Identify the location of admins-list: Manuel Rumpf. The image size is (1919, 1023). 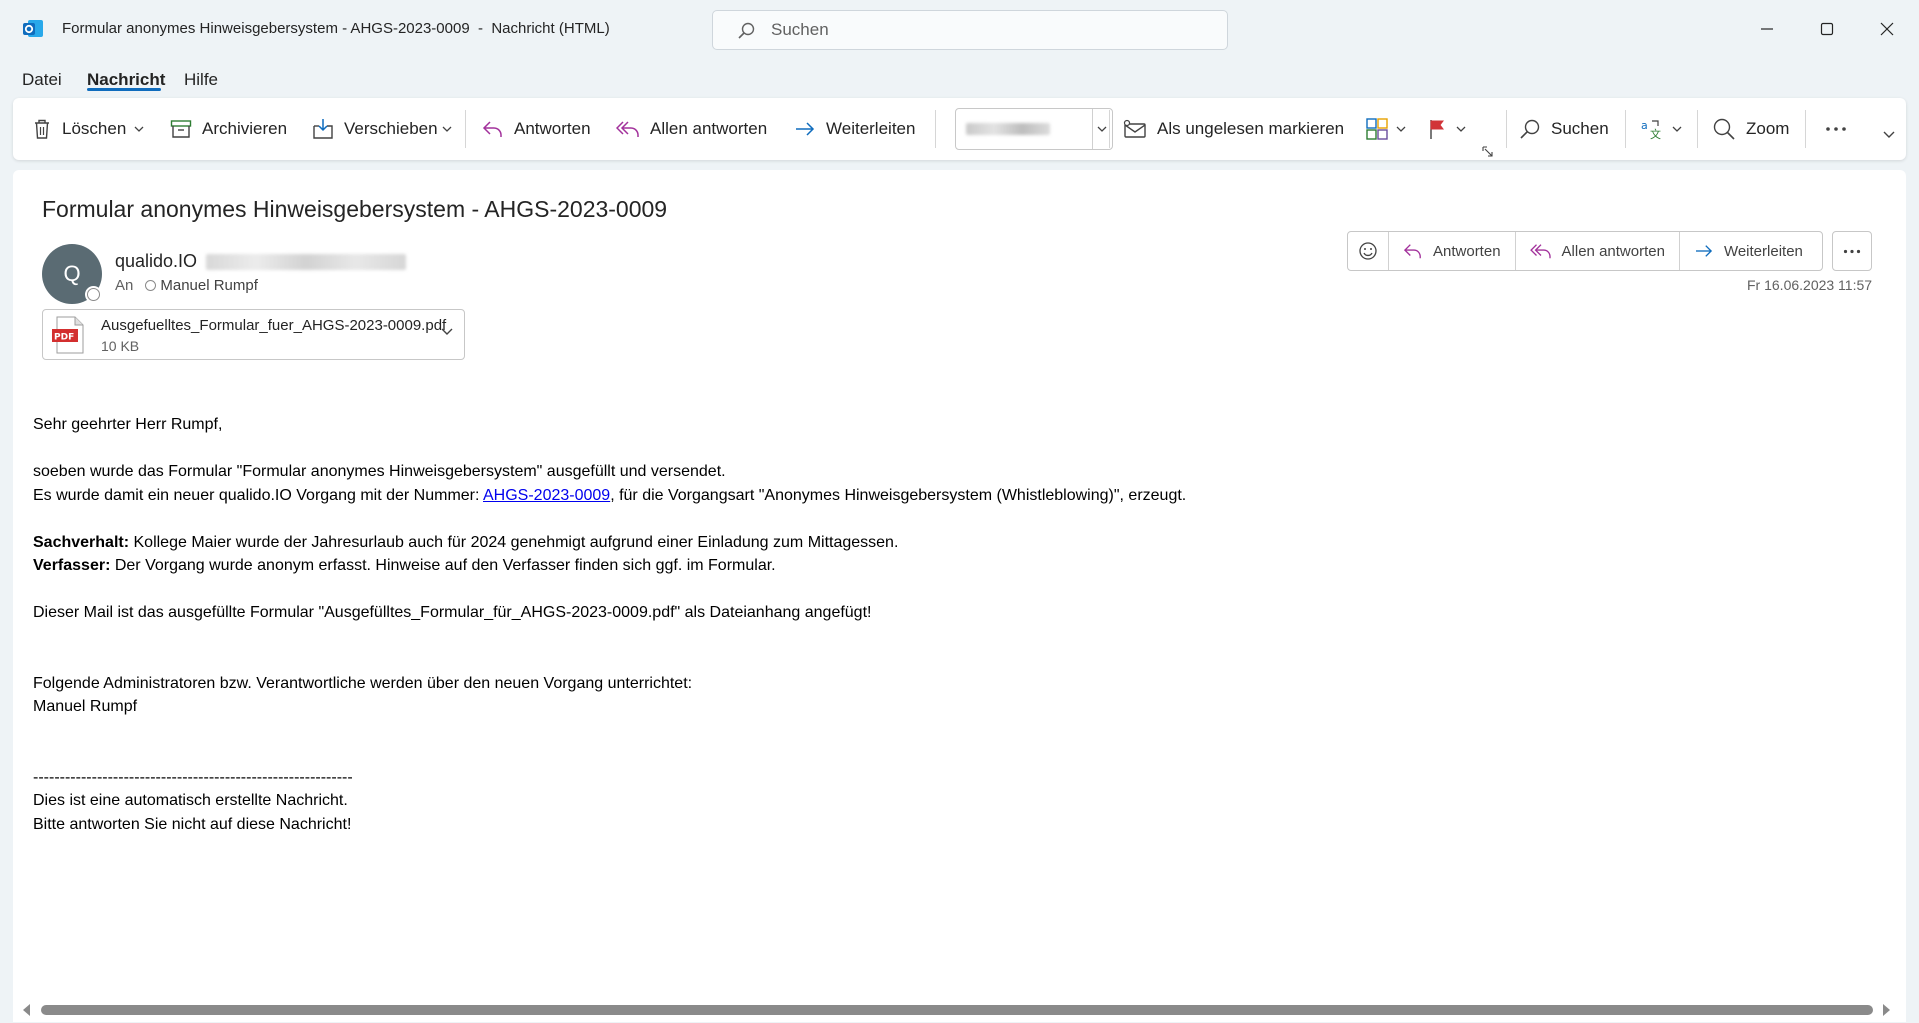
(85, 706).